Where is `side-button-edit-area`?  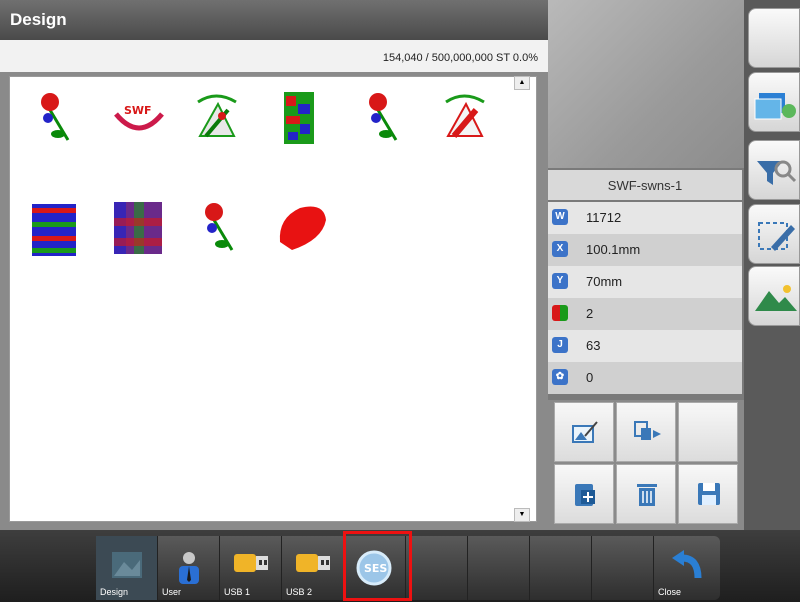 side-button-edit-area is located at coordinates (774, 234).